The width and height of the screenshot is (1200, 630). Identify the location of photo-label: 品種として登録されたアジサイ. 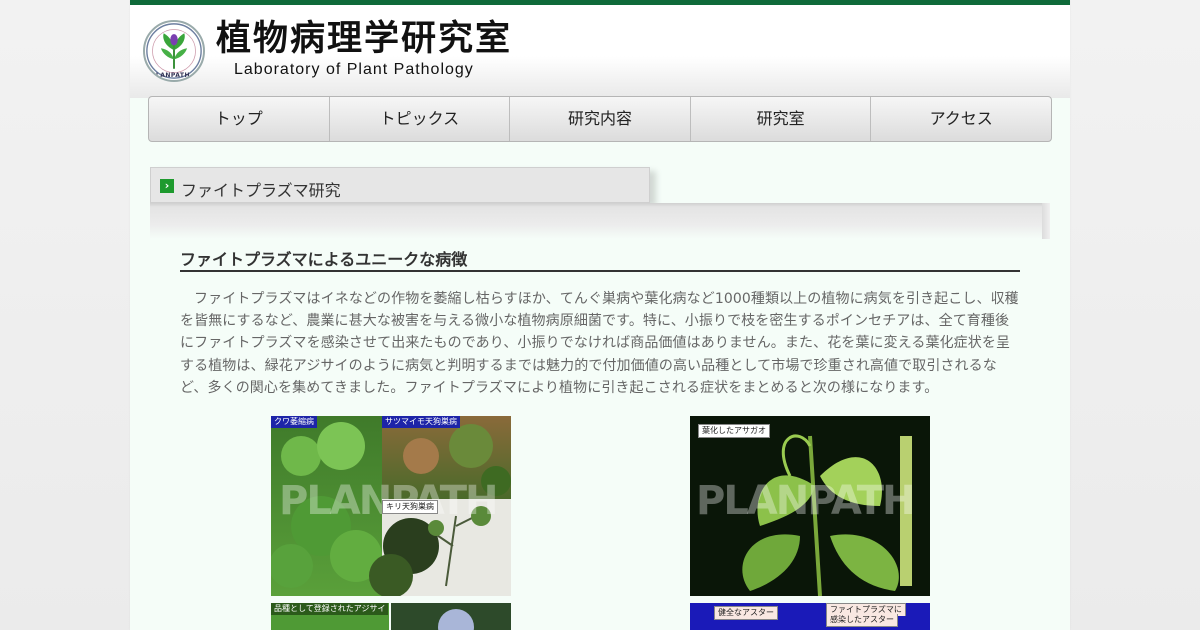
(330, 609).